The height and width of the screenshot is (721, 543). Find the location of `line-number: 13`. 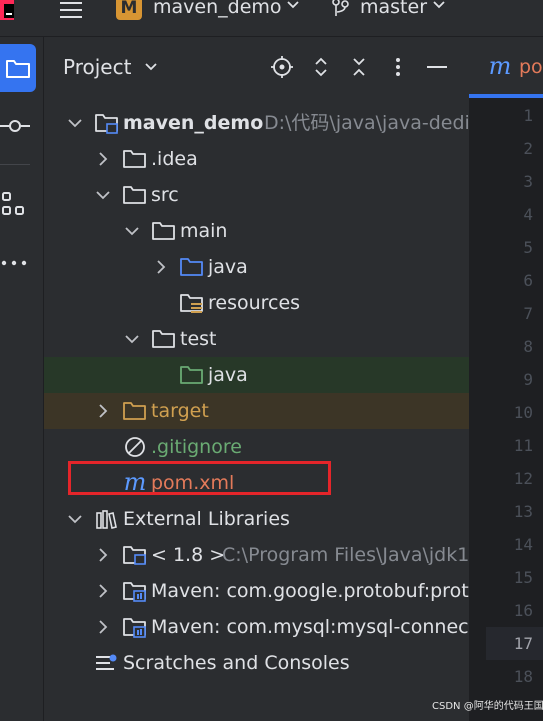

line-number: 13 is located at coordinates (523, 511).